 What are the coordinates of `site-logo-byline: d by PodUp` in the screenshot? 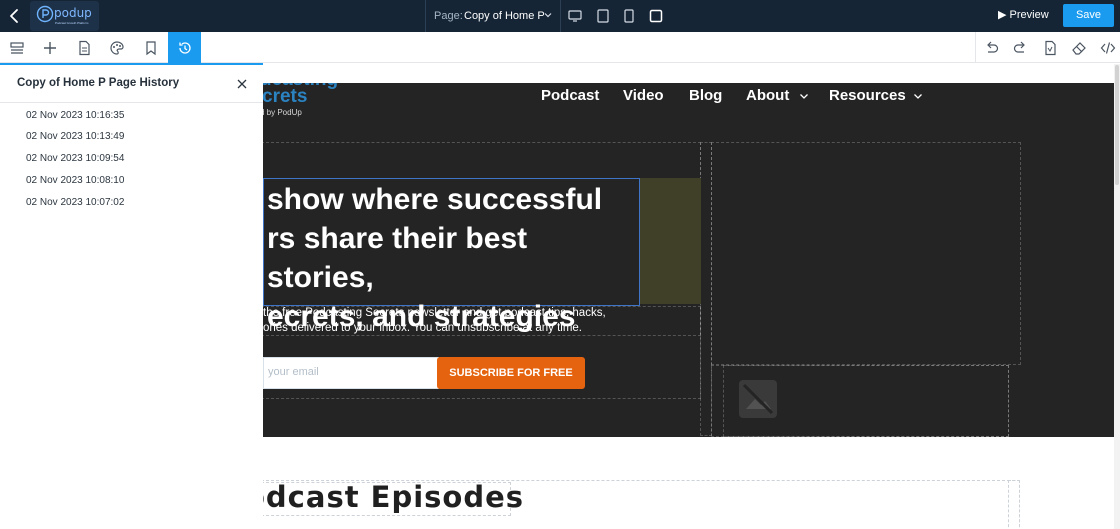 It's located at (282, 112).